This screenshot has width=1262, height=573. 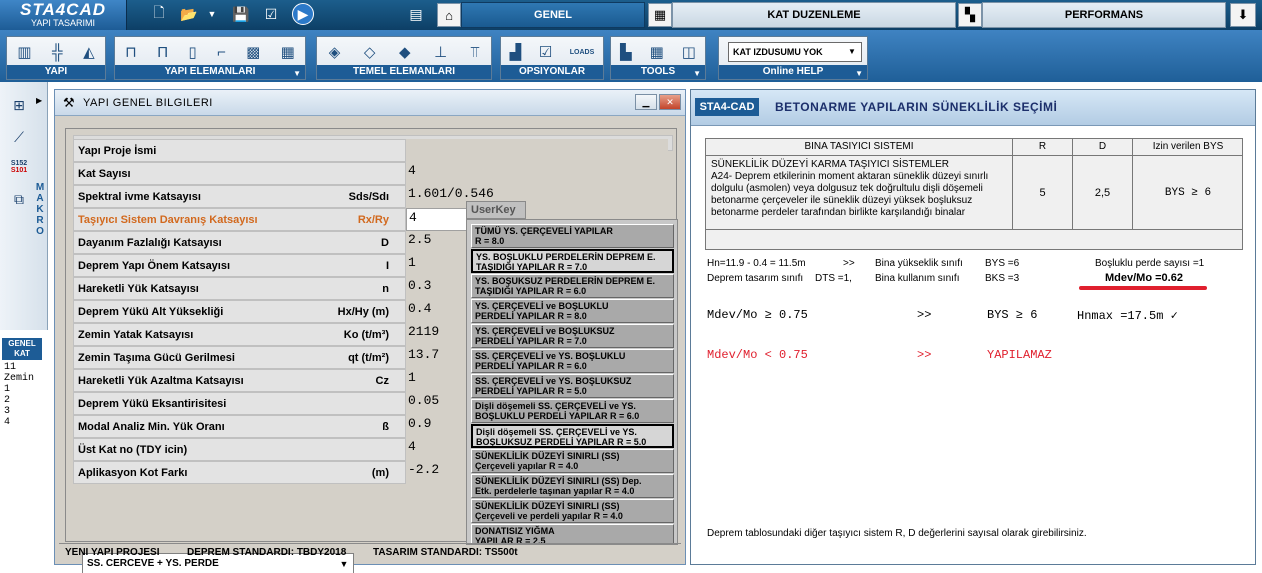 What do you see at coordinates (537, 150) in the screenshot?
I see `yapi-proje-ismi-field` at bounding box center [537, 150].